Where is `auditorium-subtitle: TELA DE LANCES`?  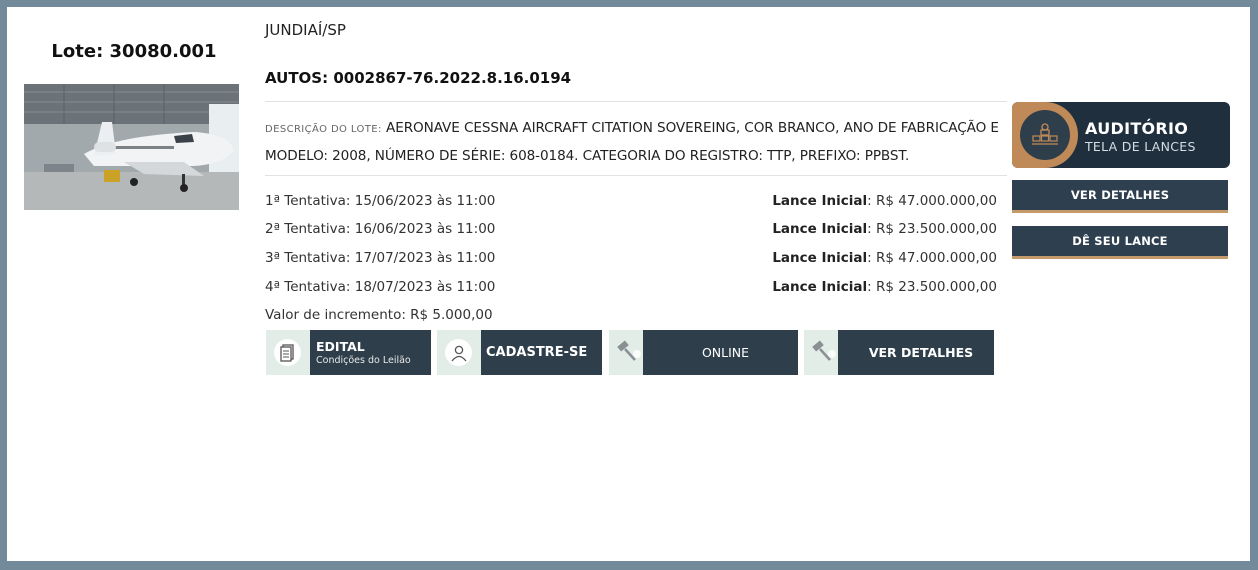 auditorium-subtitle: TELA DE LANCES is located at coordinates (1140, 146).